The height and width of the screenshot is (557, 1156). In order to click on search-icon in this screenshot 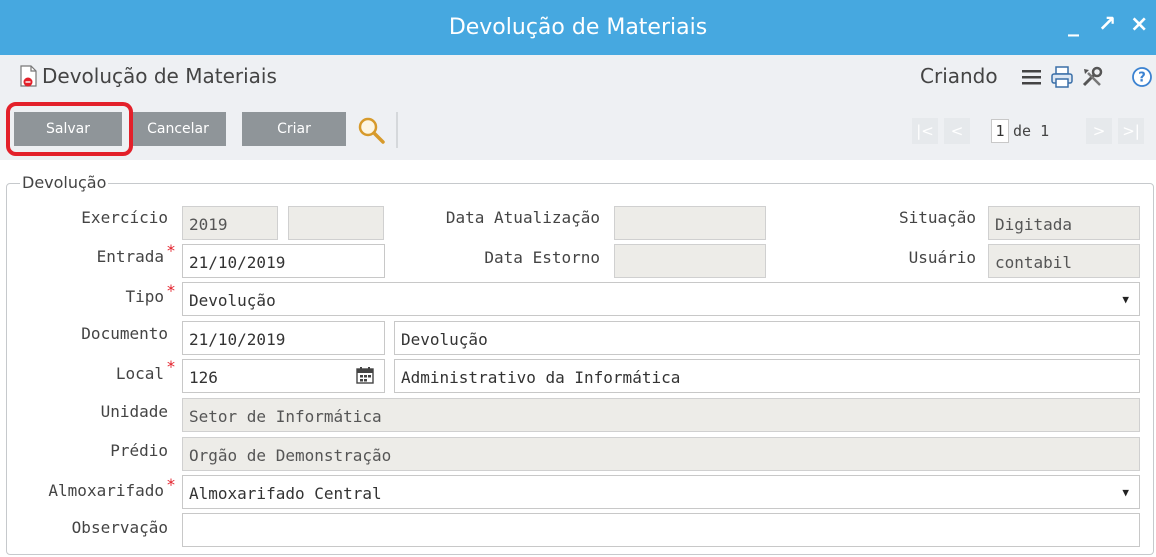, I will do `click(371, 130)`.